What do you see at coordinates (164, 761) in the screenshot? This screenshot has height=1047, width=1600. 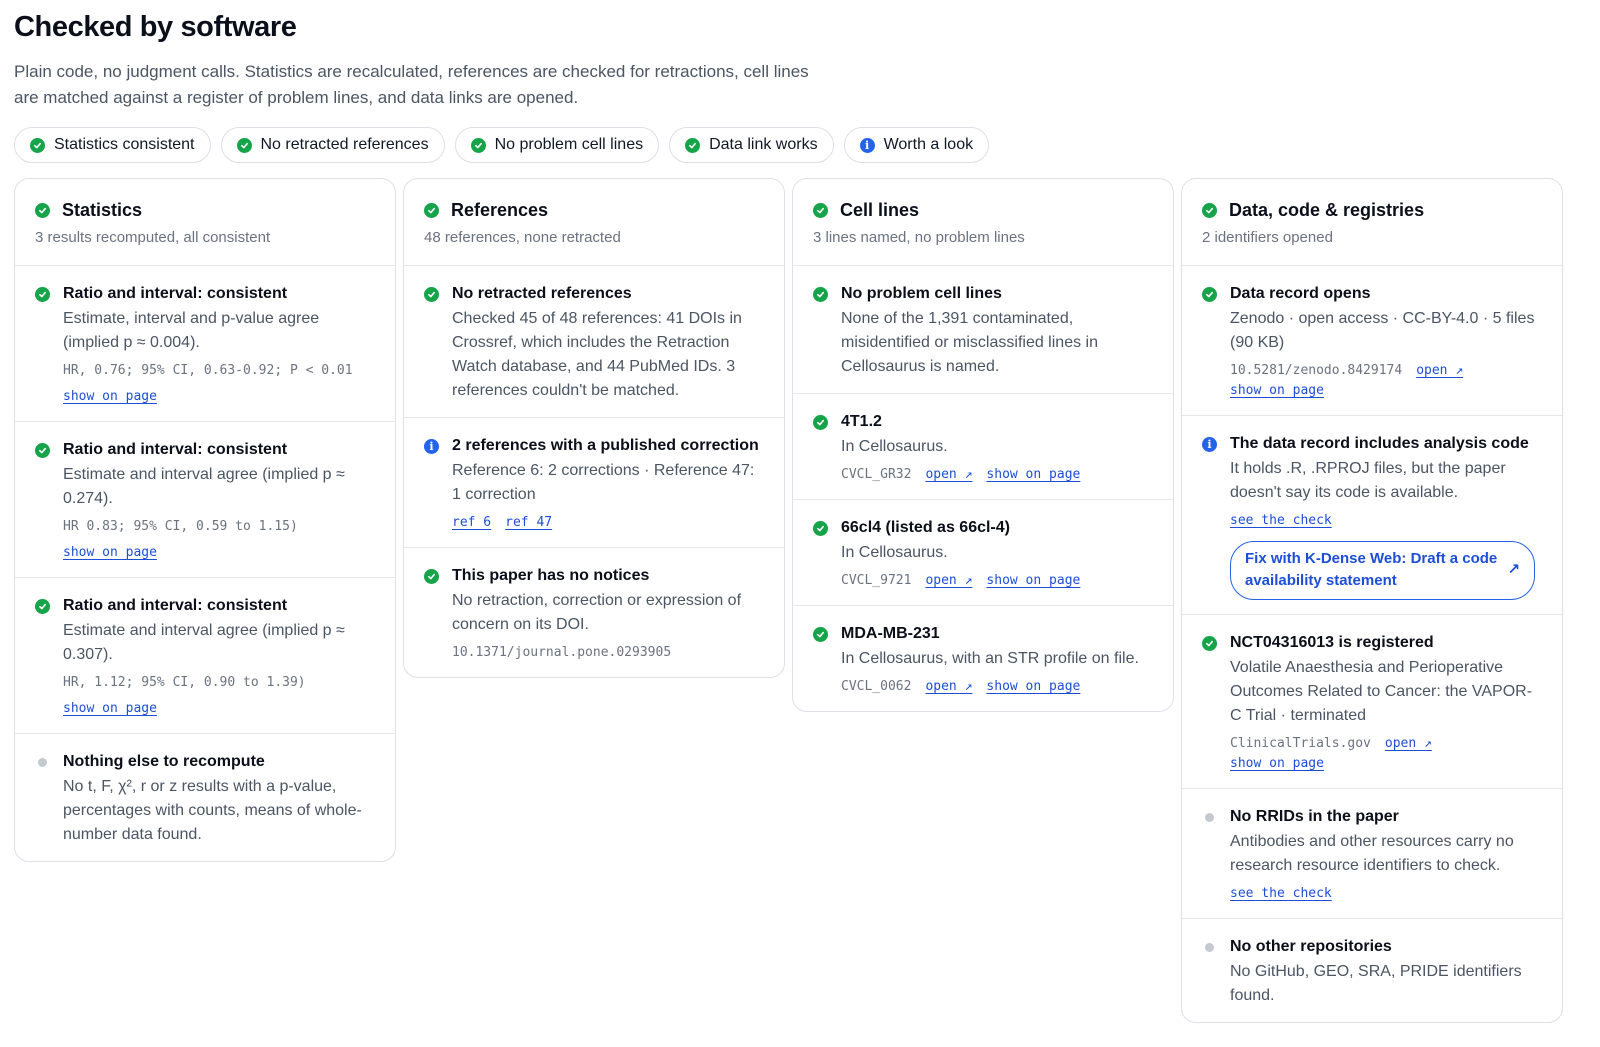 I see `item-title: Nothing else to recompute` at bounding box center [164, 761].